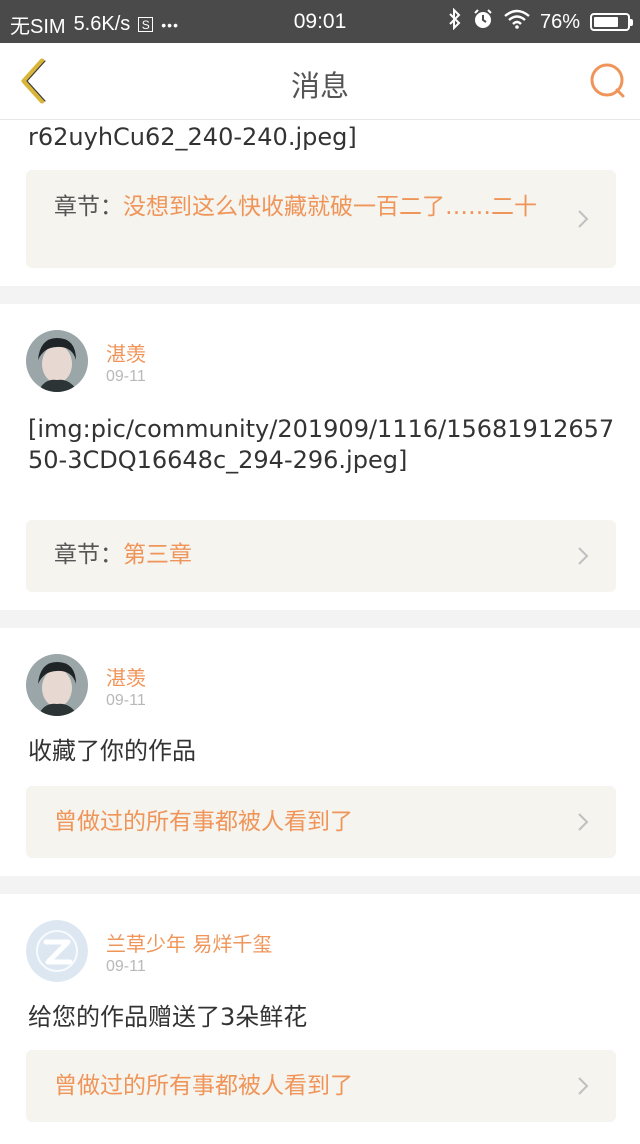  I want to click on search-button, so click(608, 81).